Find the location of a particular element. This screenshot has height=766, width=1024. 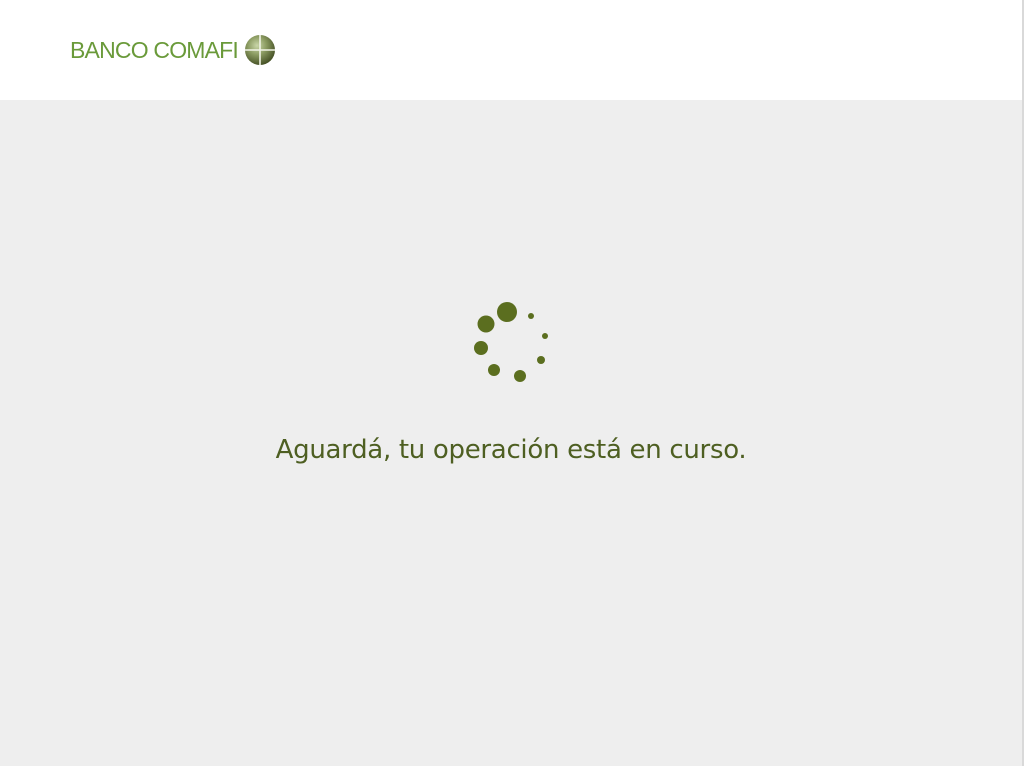

spinner-icon is located at coordinates (511, 342).